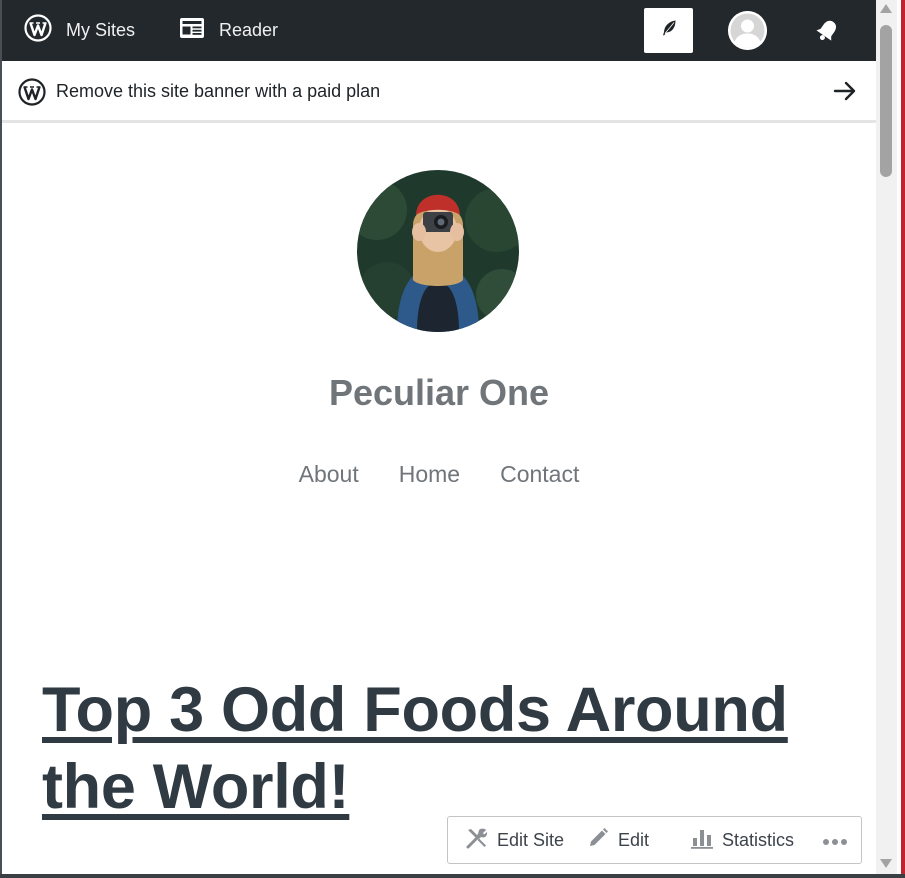  I want to click on reader-label: Reader, so click(249, 30).